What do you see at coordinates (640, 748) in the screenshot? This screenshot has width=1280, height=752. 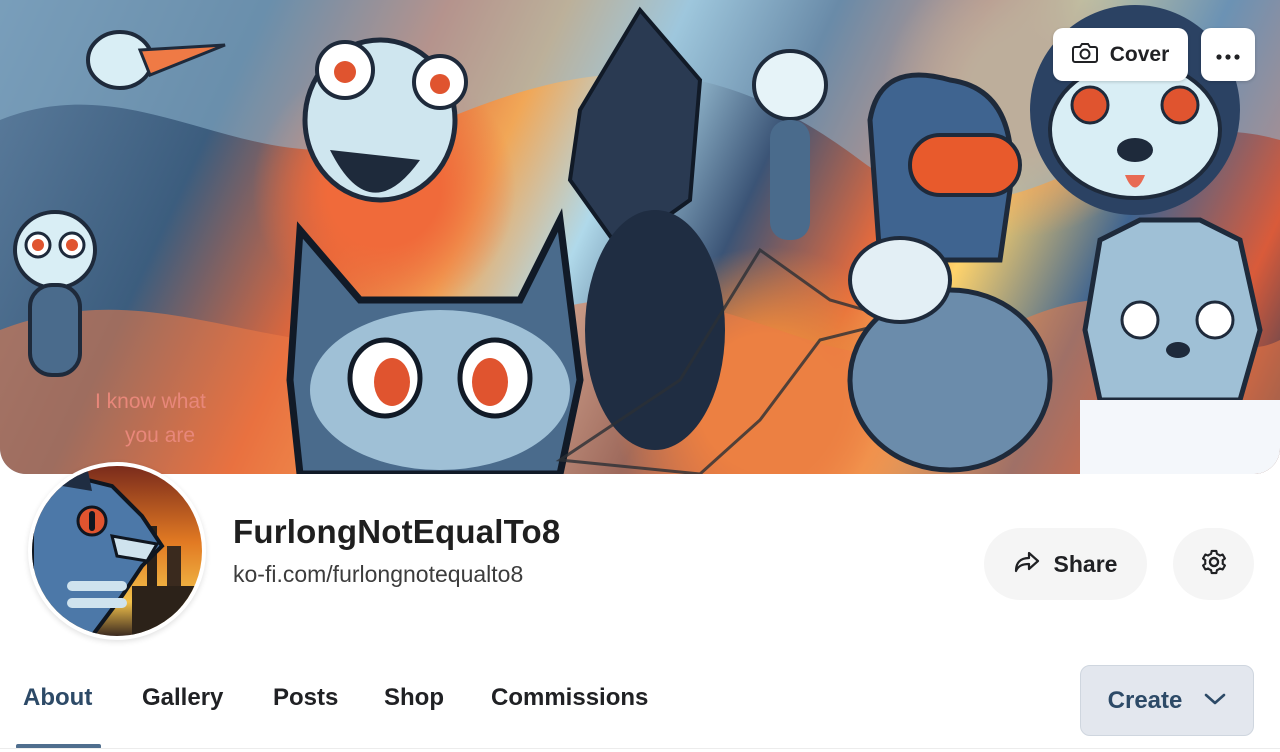 I see `tabs-divider` at bounding box center [640, 748].